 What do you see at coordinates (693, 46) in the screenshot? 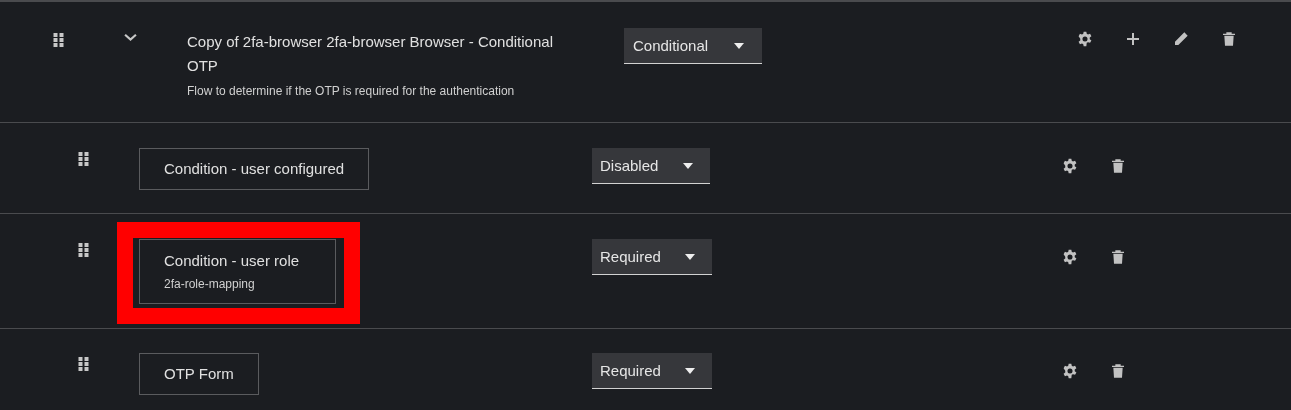
I see `requirement-select: Conditional` at bounding box center [693, 46].